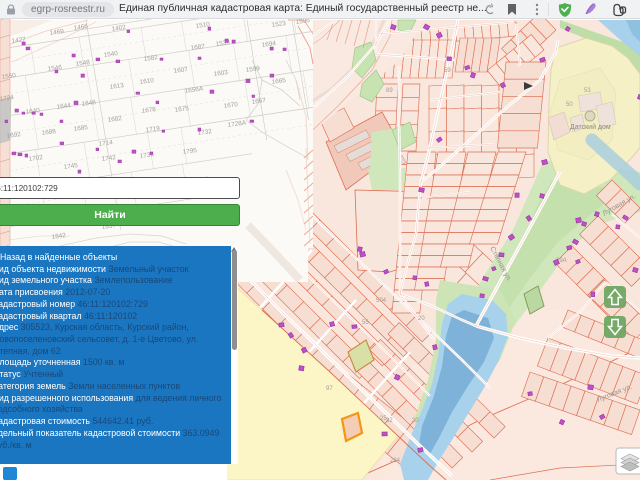  I want to click on svg-text: 30, so click(415, 421).